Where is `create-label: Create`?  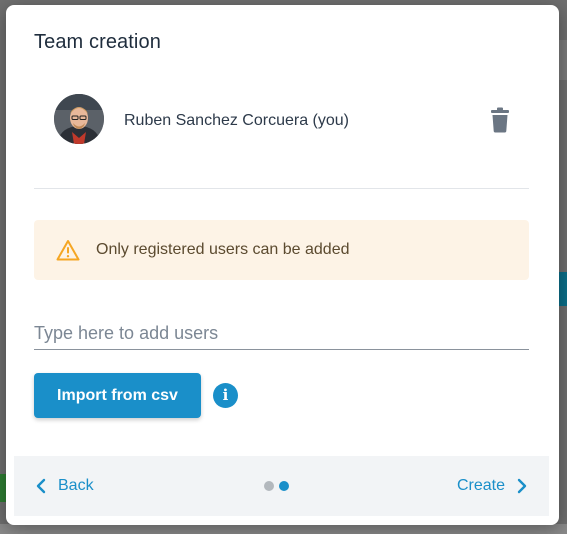
create-label: Create is located at coordinates (480, 485).